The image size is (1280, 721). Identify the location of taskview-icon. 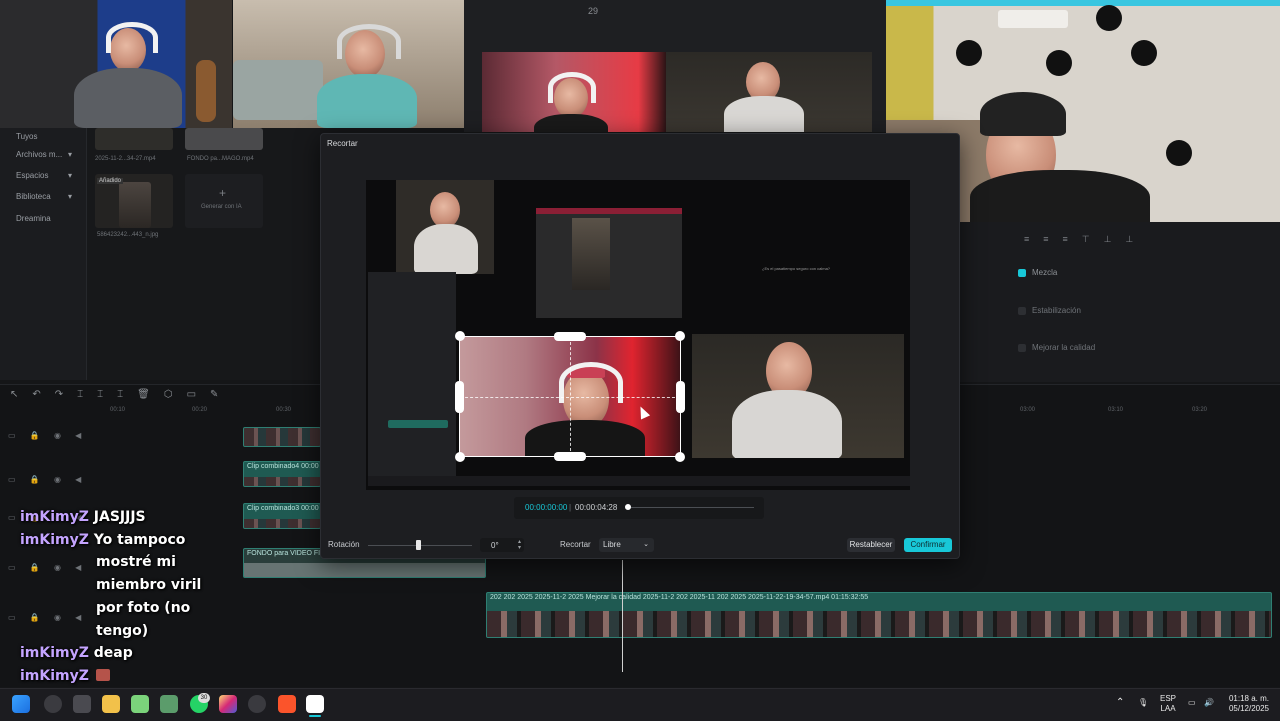
(82, 704).